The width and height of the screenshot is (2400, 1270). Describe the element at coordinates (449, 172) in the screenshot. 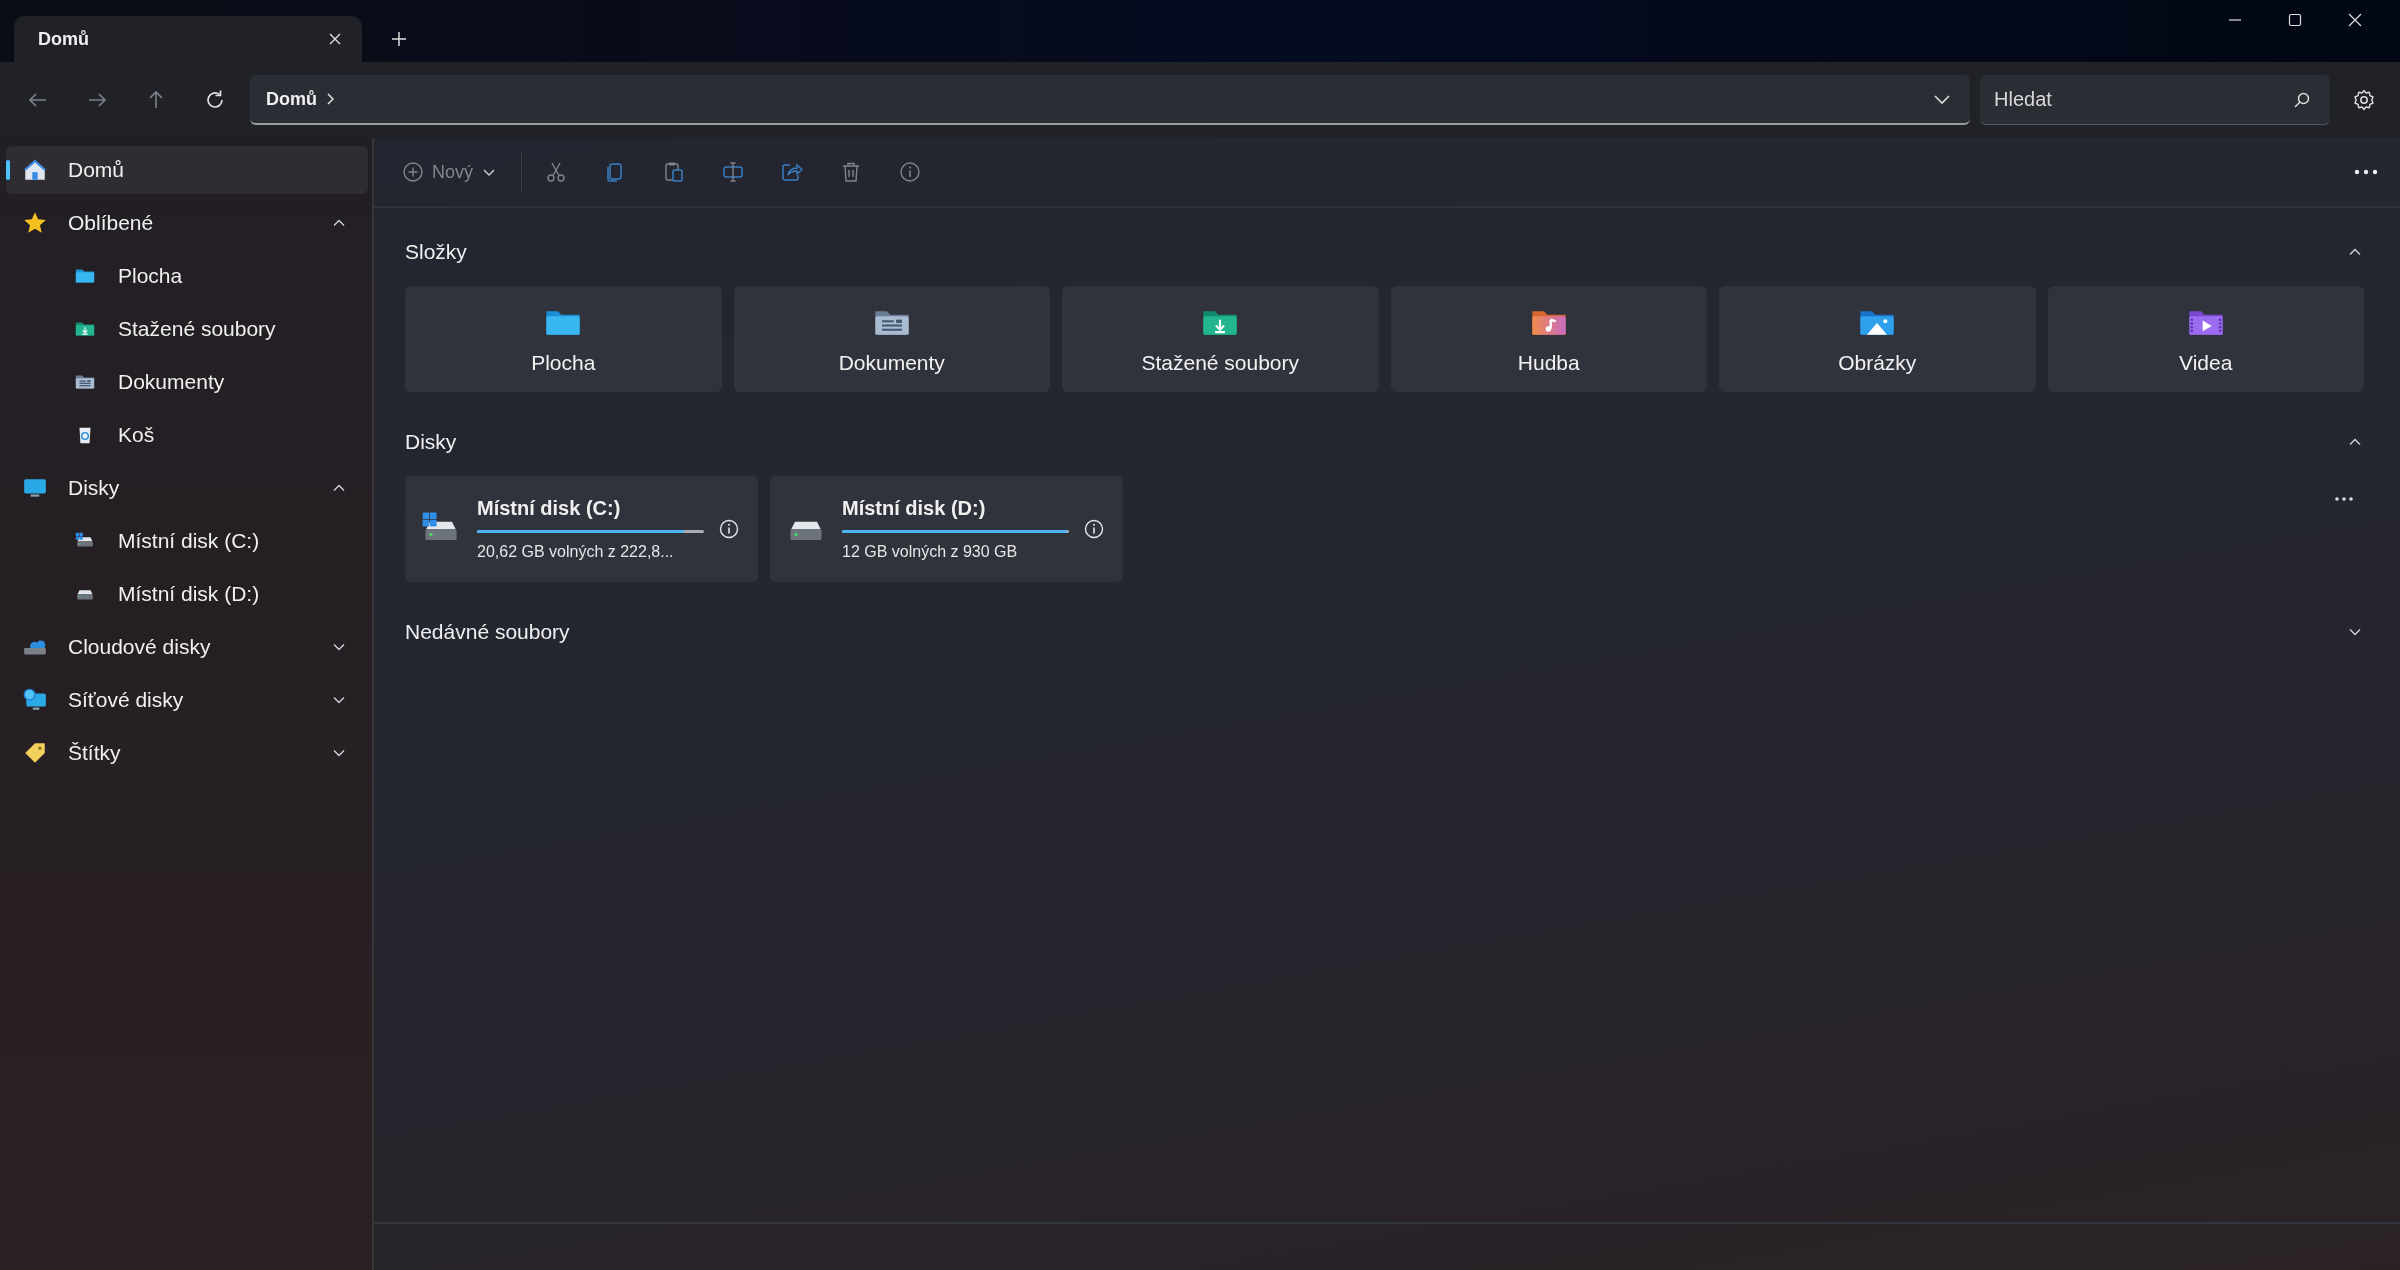

I see `new-button: Nový` at that location.